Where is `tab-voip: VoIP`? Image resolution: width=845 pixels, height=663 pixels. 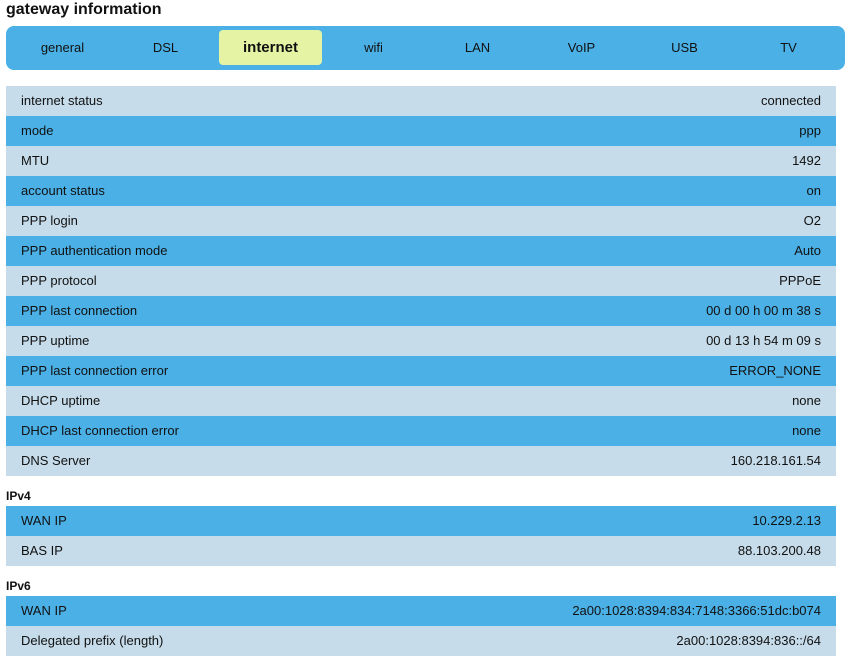 tab-voip: VoIP is located at coordinates (581, 47).